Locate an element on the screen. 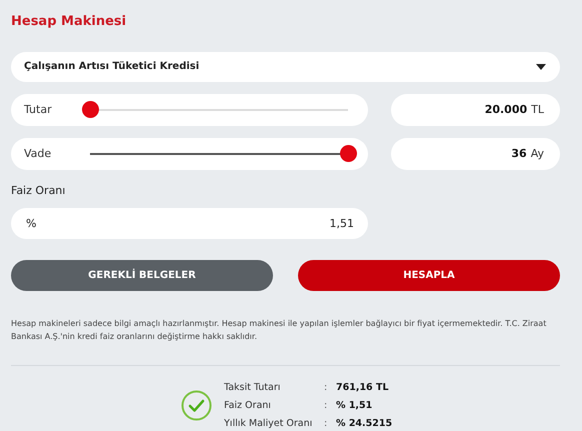 Image resolution: width=582 pixels, height=431 pixels. caret-icon is located at coordinates (541, 67).